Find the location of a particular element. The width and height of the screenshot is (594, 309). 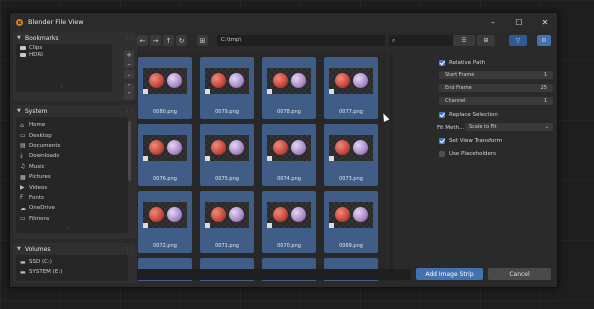

directory-path-input: C:\tmp\ is located at coordinates (301, 40).